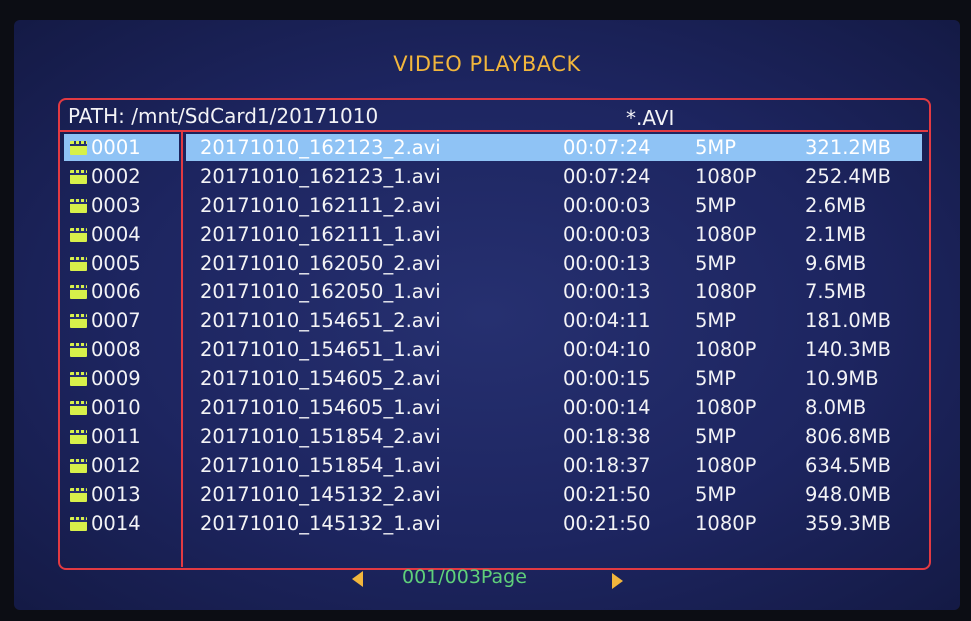  I want to click on file-number: 0008, so click(116, 350).